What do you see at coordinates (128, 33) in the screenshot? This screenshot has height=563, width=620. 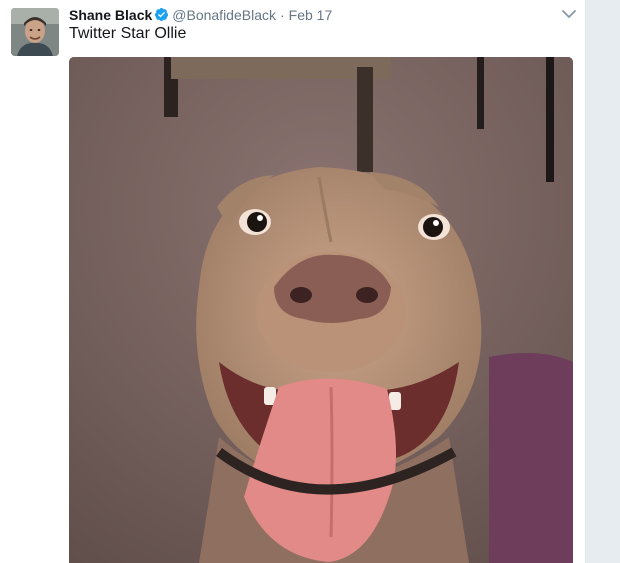 I see `tweet-text: Twitter Star Ollie` at bounding box center [128, 33].